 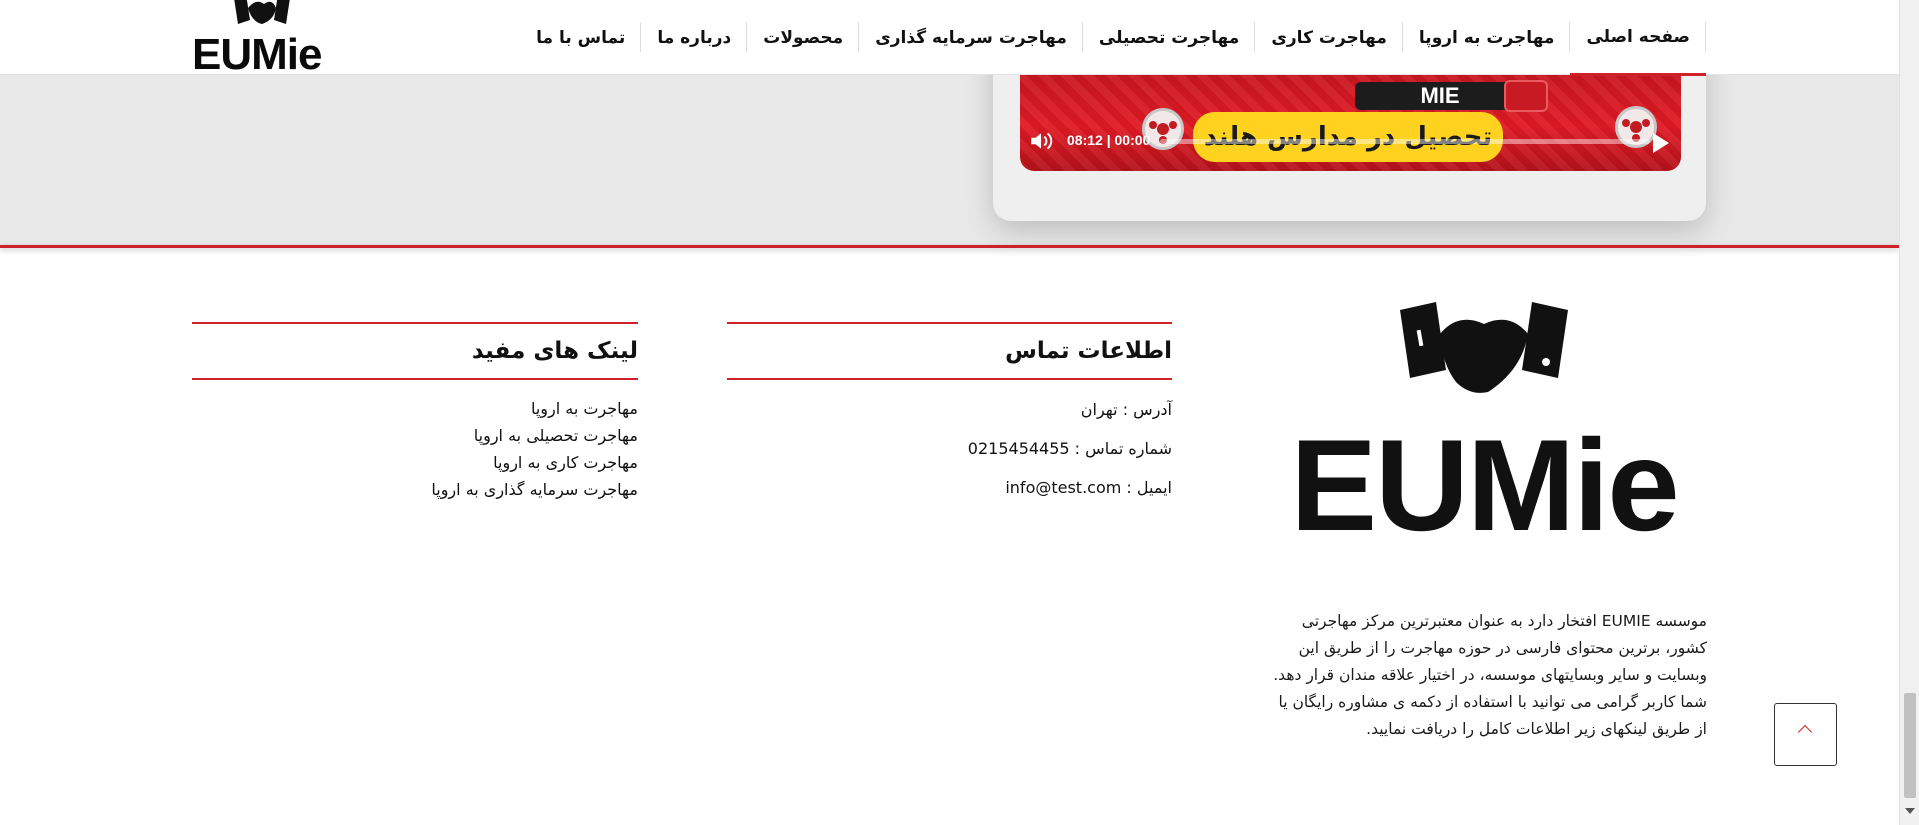 What do you see at coordinates (1088, 487) in the screenshot?
I see `contact-email: ایمیل : info@test.com` at bounding box center [1088, 487].